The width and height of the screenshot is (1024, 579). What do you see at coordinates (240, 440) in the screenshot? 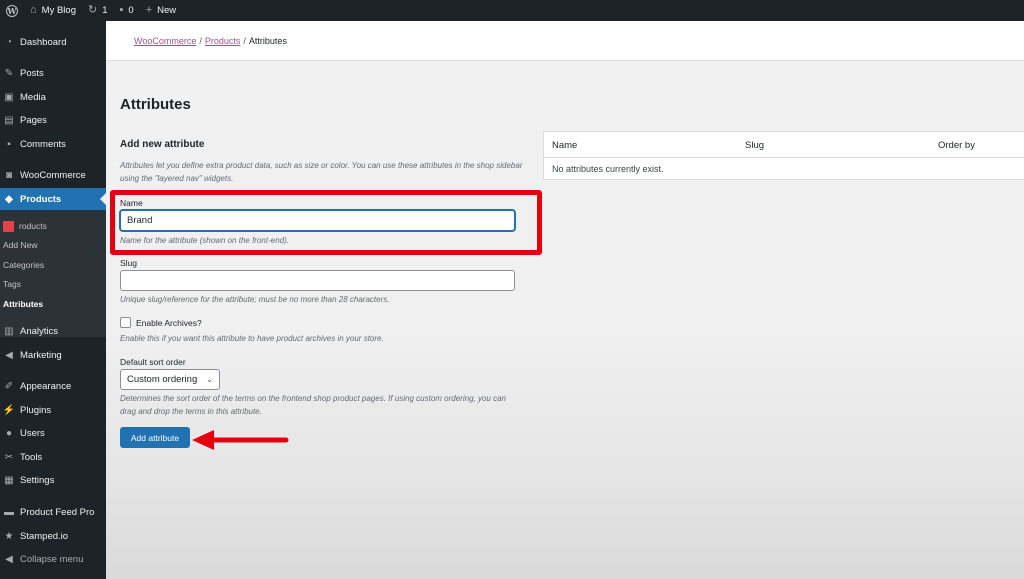
I see `annotation-arrow-icon` at bounding box center [240, 440].